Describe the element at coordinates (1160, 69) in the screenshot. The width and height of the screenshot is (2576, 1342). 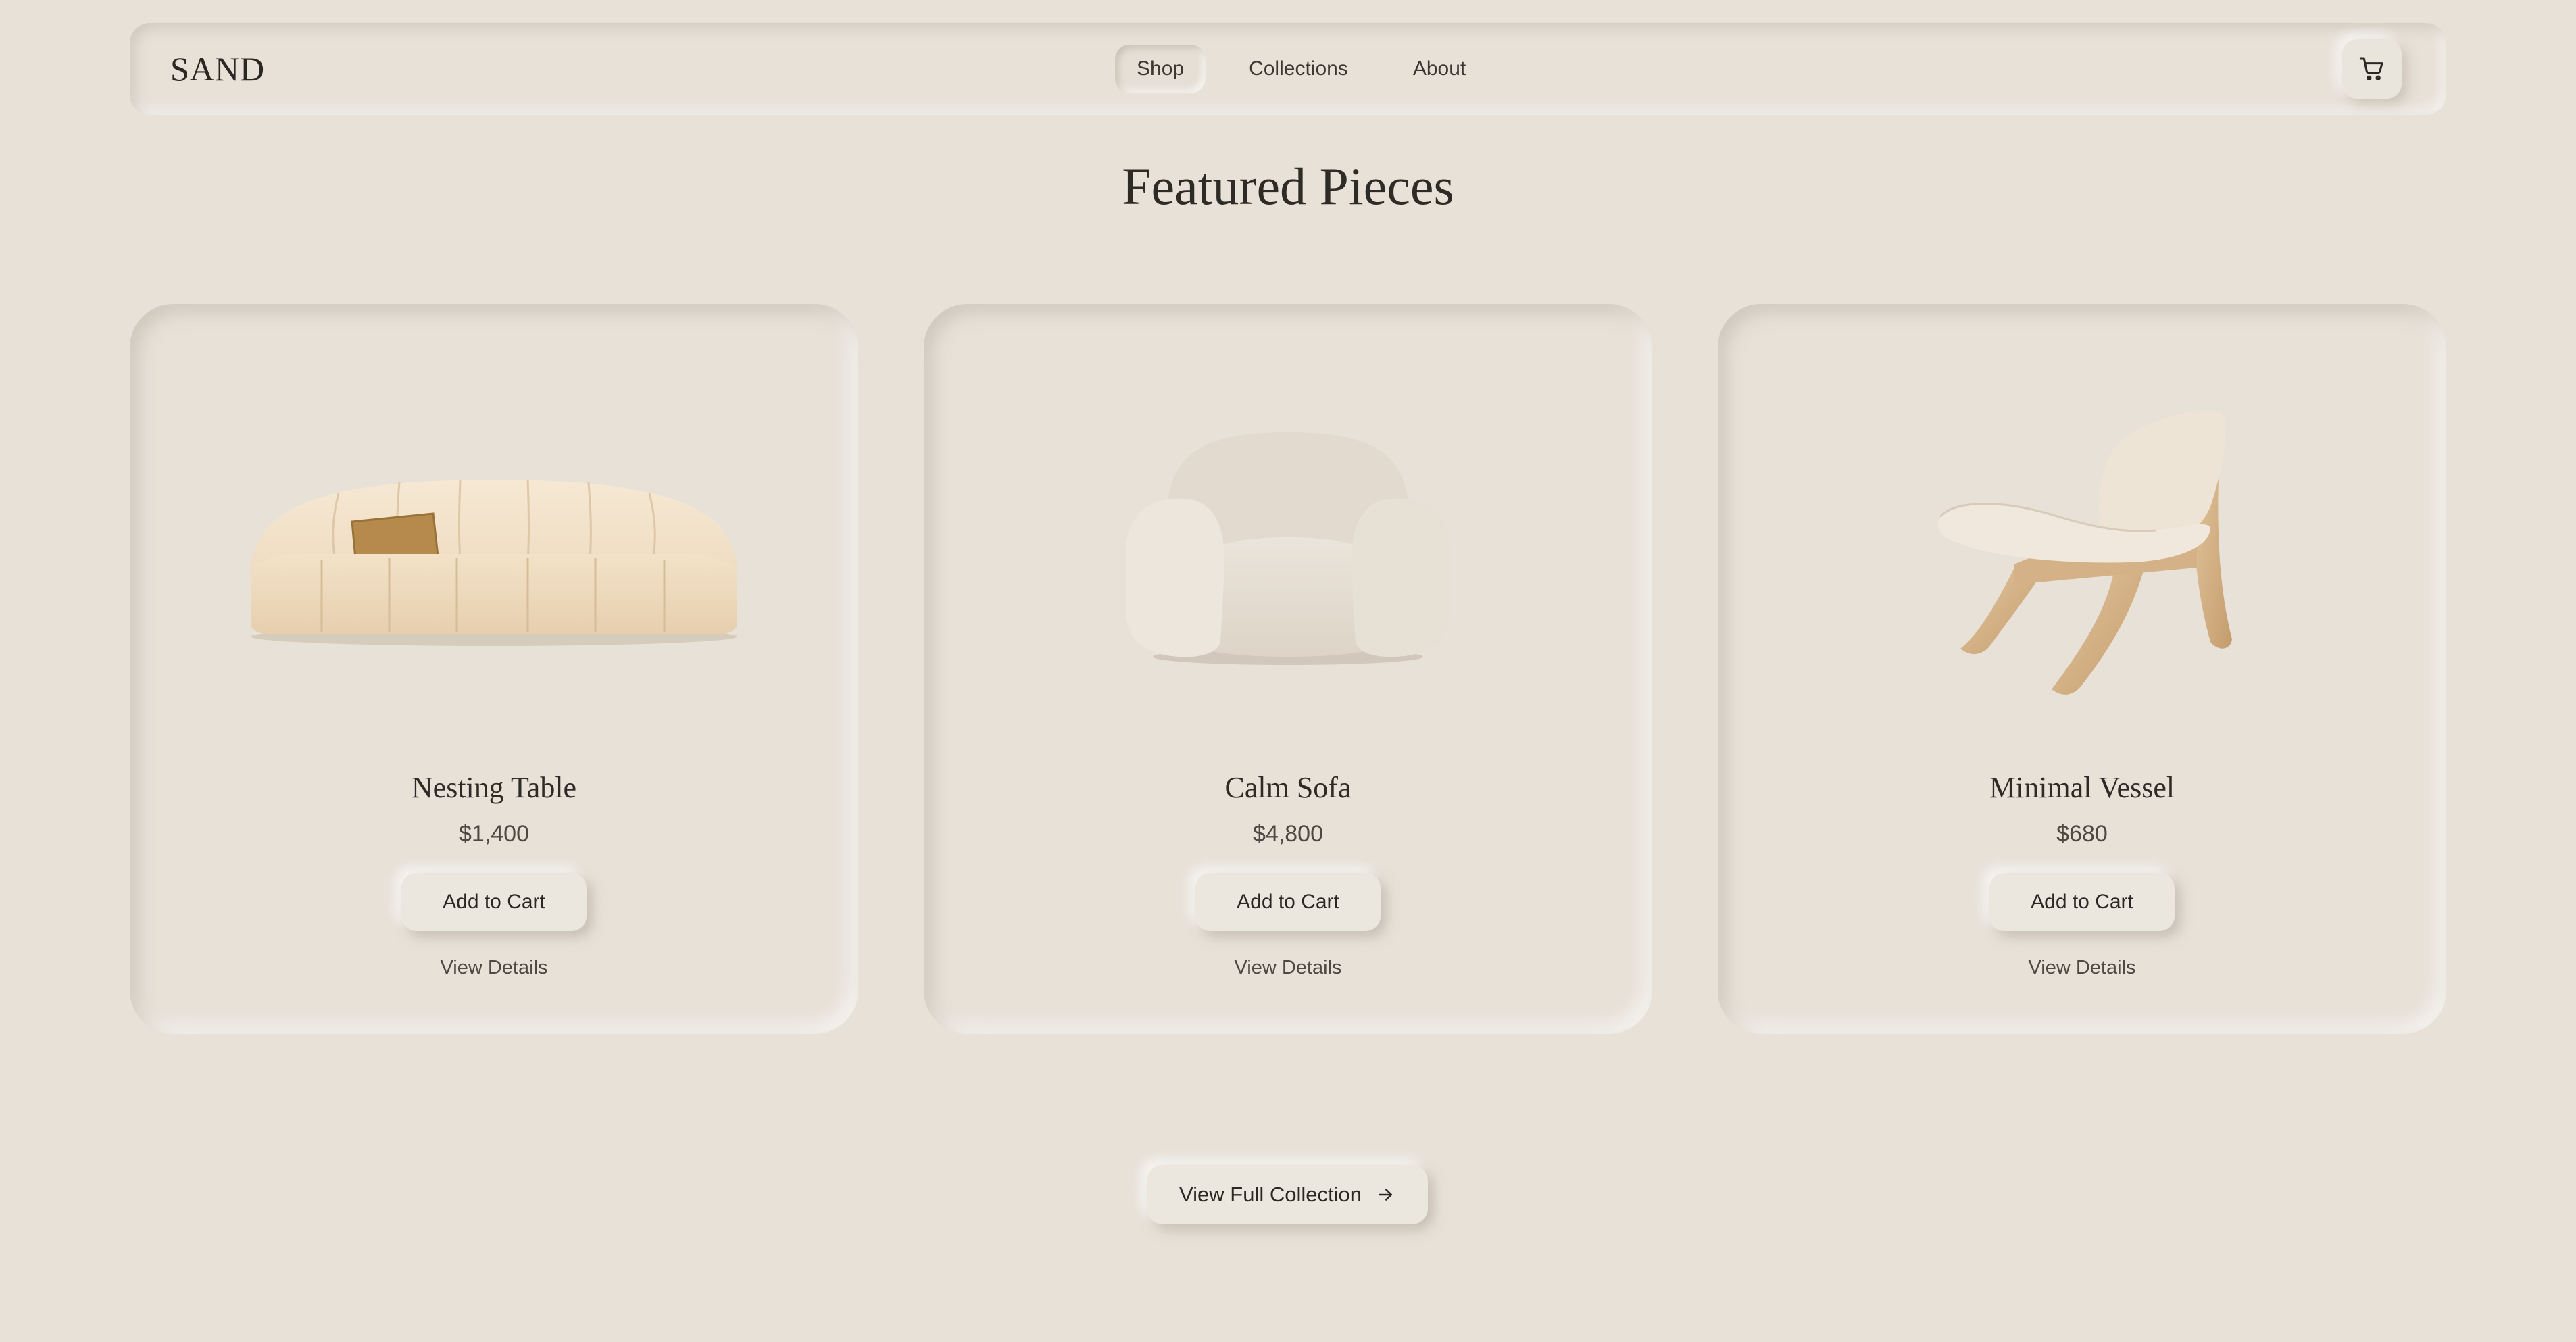
I see `nav-item-shop: Shop` at that location.